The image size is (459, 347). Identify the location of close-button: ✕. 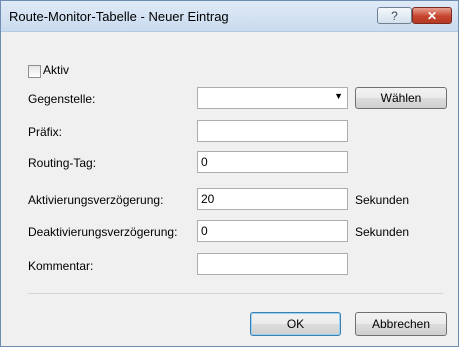
(432, 15).